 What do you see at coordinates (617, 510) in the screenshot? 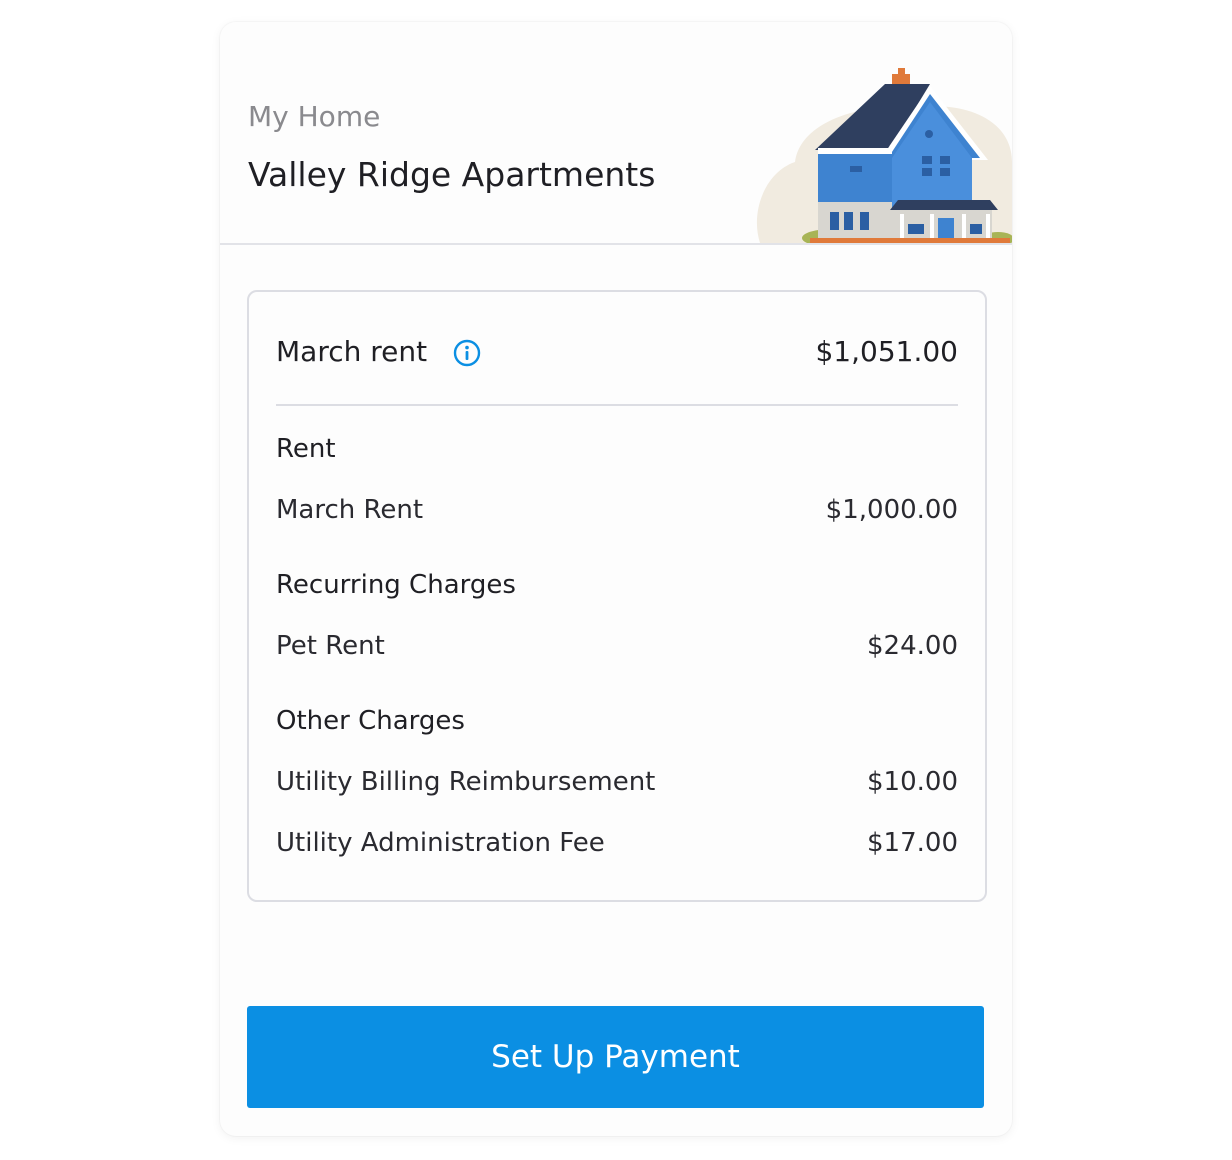
I see `line-item-march-rent: March Rent $1,000.00` at bounding box center [617, 510].